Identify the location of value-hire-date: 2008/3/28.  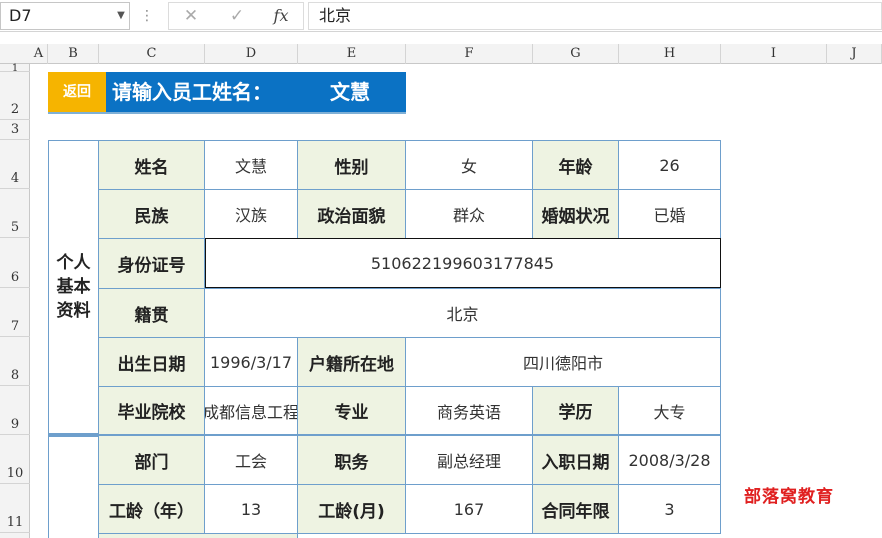
(670, 460).